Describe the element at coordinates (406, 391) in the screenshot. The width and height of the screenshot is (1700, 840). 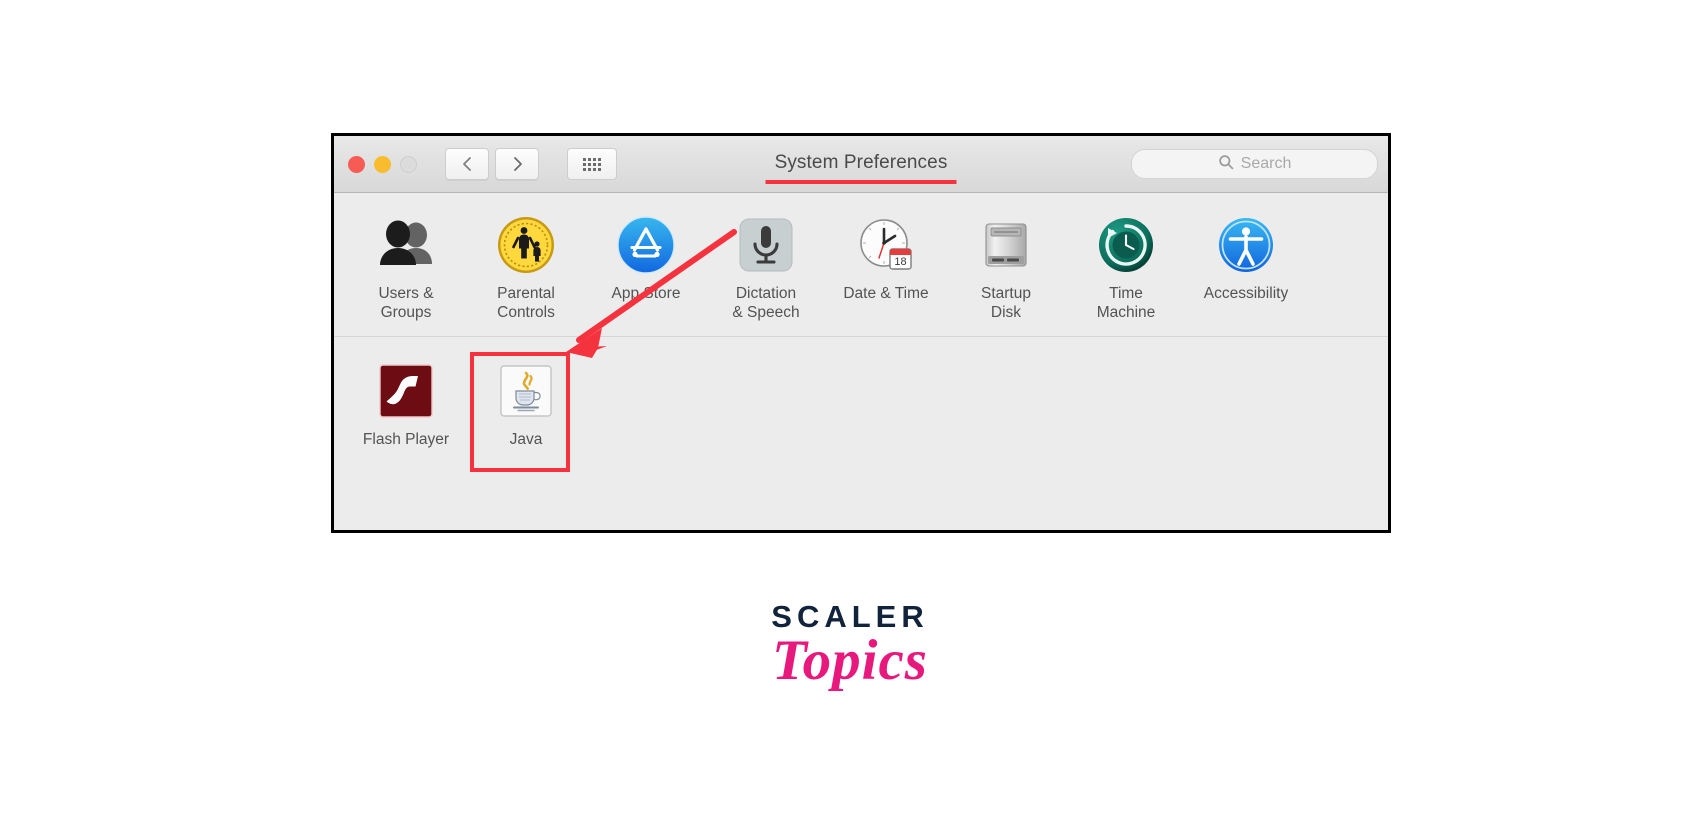
I see `flash-player-icon` at that location.